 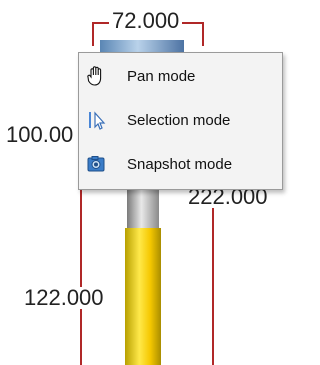 I want to click on menu-item-snapshot-mode: Snapshot mode, so click(x=180, y=164).